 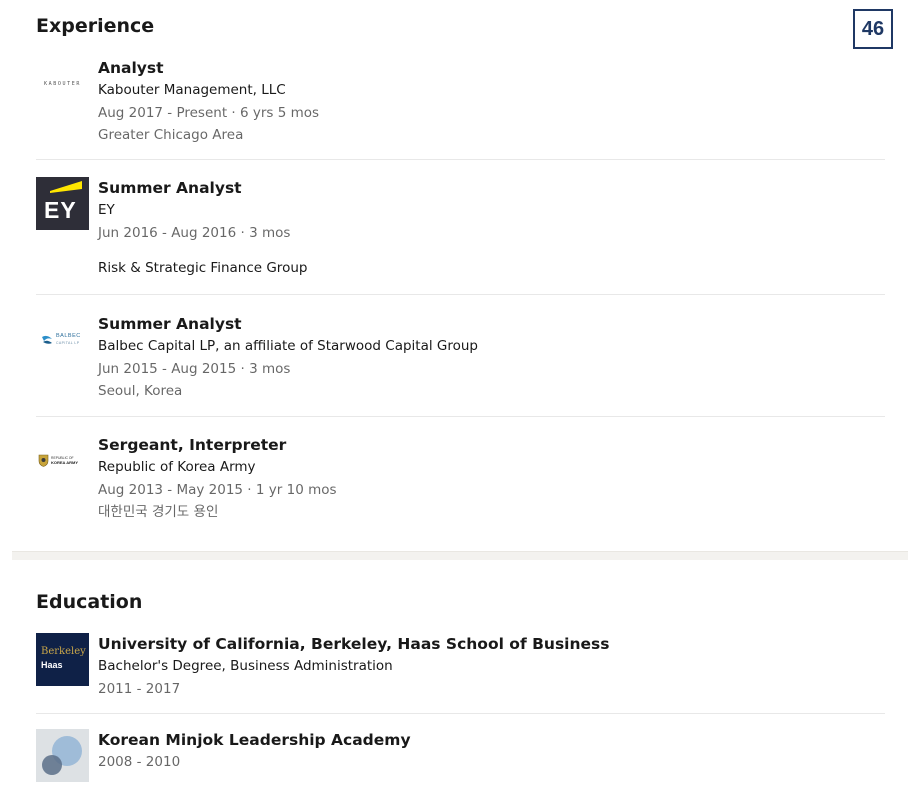 I want to click on army-logo-subtext: KOREA ARMY, so click(x=65, y=462).